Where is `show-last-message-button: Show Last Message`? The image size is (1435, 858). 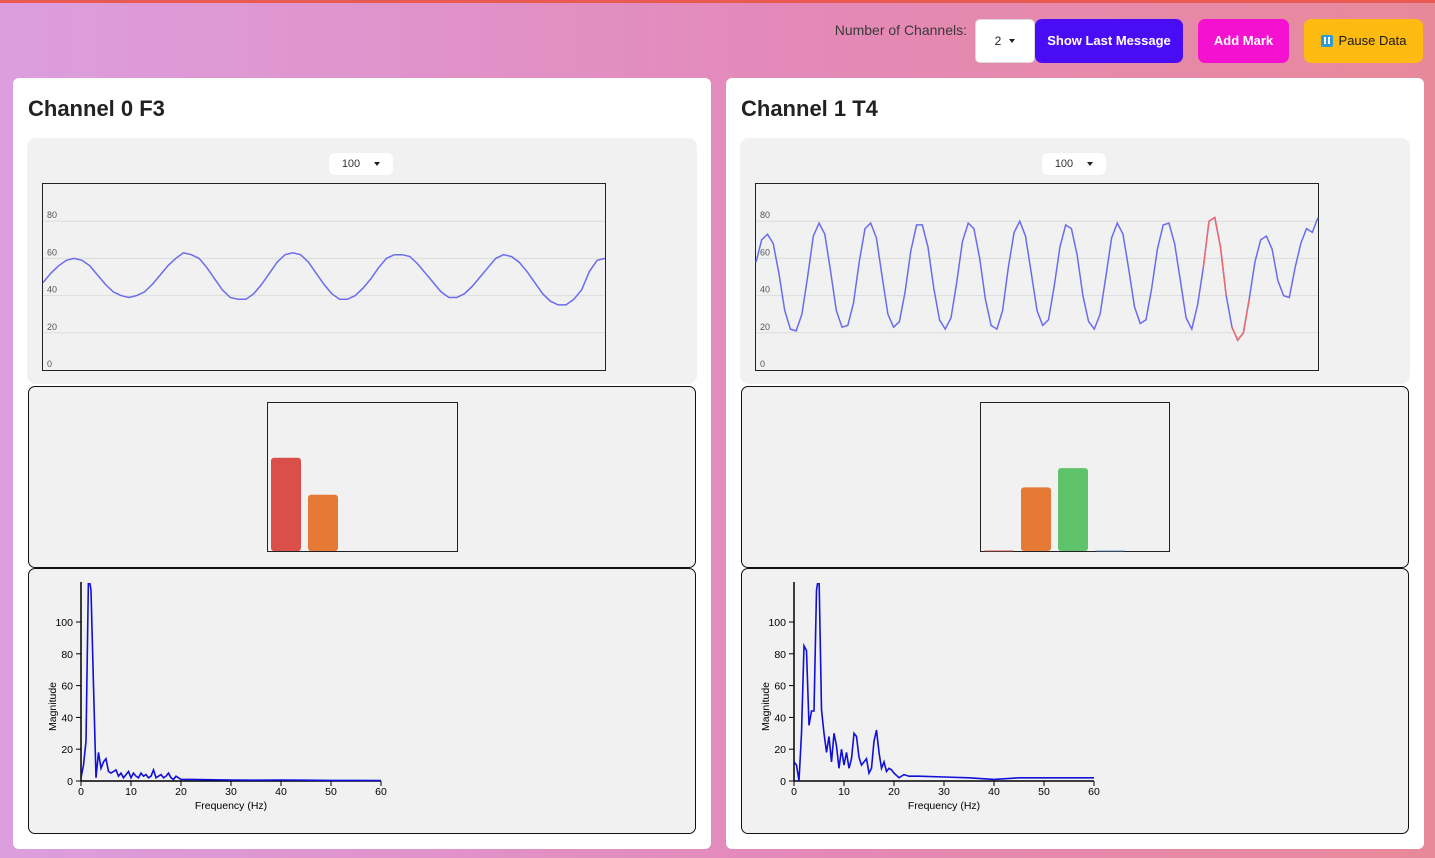 show-last-message-button: Show Last Message is located at coordinates (1109, 40).